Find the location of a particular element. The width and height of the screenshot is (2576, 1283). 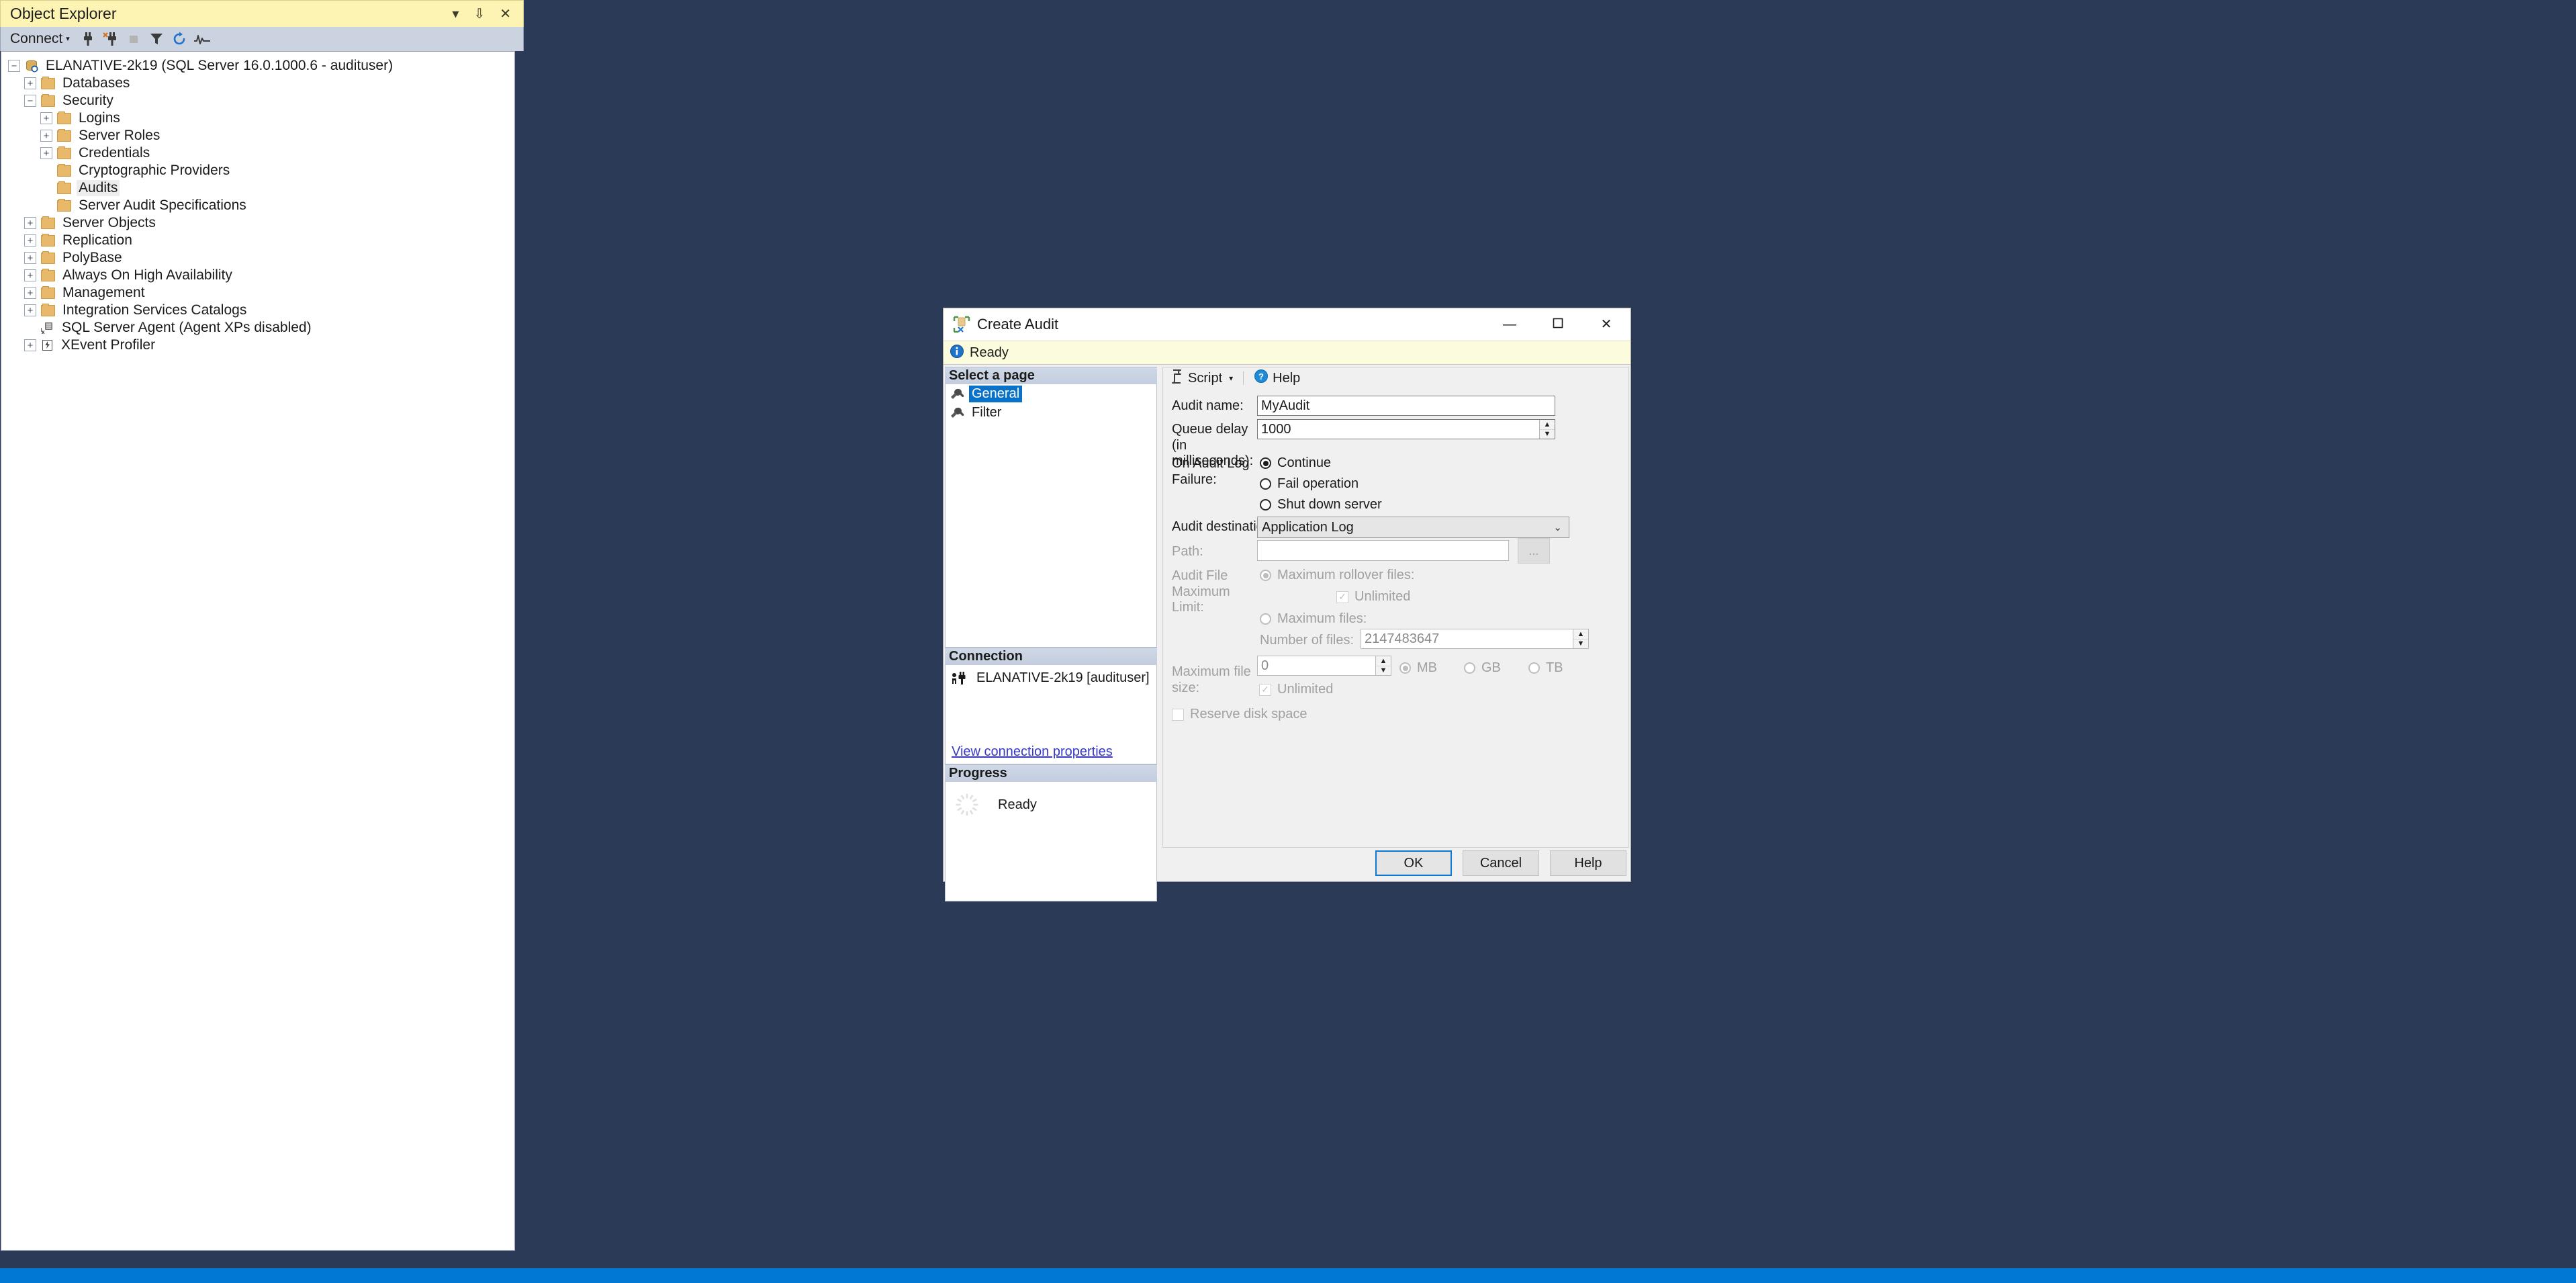

tree-item: + Server Objects is located at coordinates (257, 223).